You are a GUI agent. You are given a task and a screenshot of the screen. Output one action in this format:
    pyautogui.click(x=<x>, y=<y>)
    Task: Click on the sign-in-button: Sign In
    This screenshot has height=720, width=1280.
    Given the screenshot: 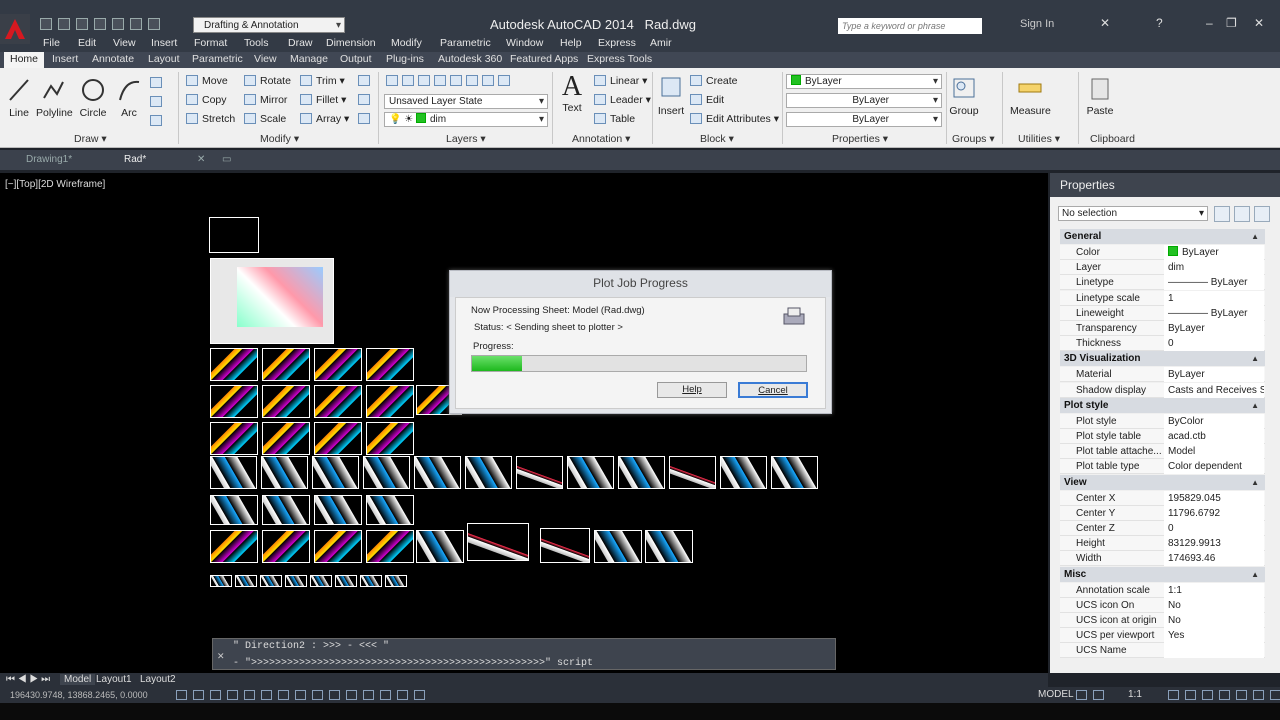 What is the action you would take?
    pyautogui.click(x=1037, y=24)
    